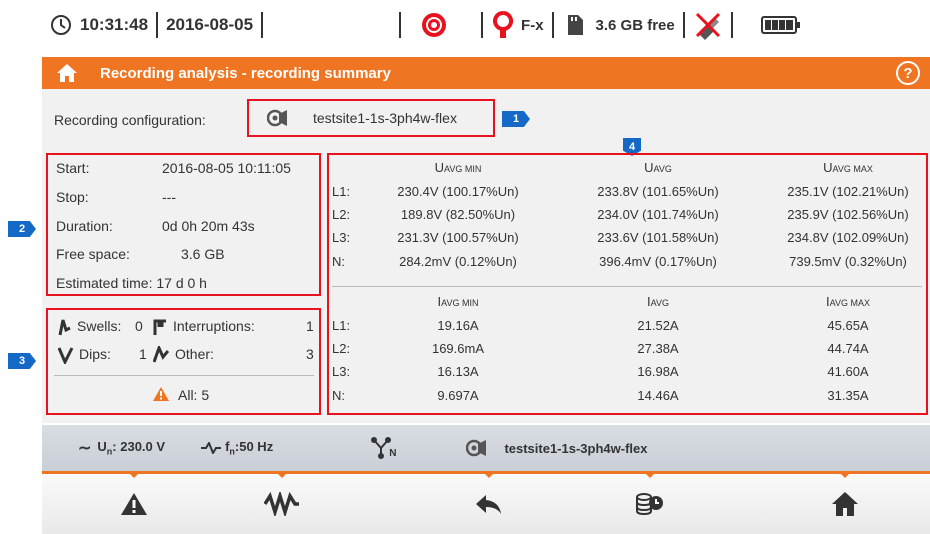  I want to click on config-label: Recording configuration:, so click(130, 120).